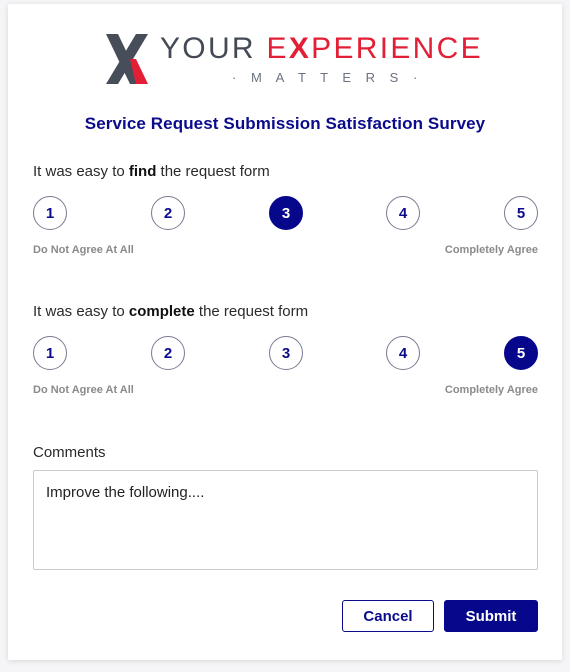 The height and width of the screenshot is (672, 570). What do you see at coordinates (321, 48) in the screenshot?
I see `logo-wordmark: YOUR EXPERIENCE` at bounding box center [321, 48].